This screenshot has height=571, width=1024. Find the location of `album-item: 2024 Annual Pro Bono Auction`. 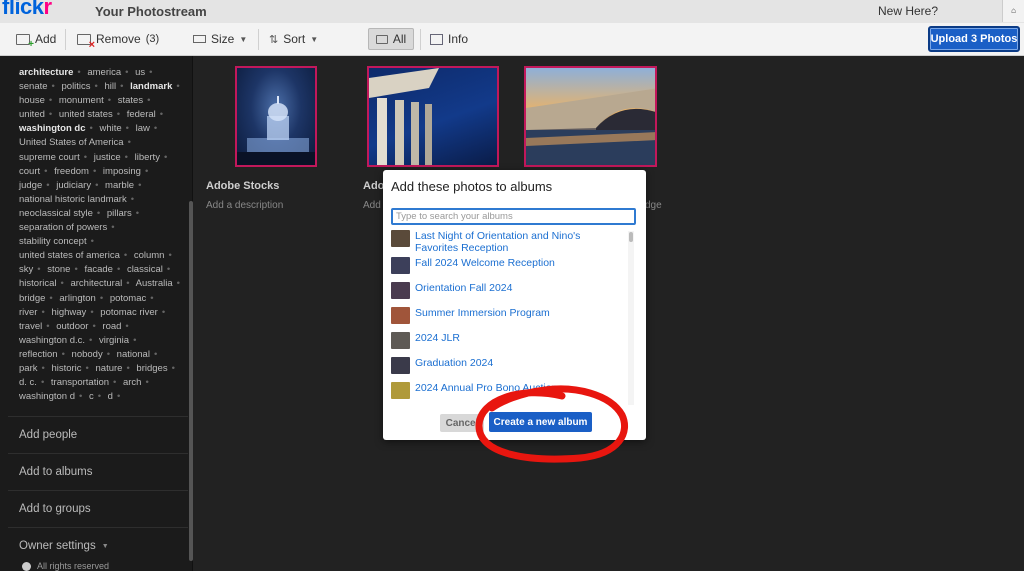

album-item: 2024 Annual Pro Bono Auction is located at coordinates (507, 390).